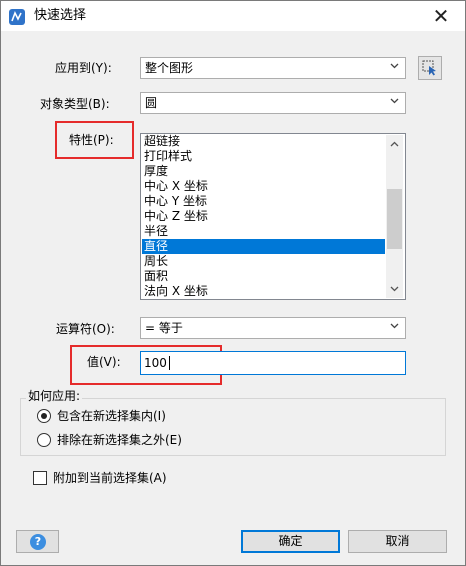 This screenshot has width=466, height=566. Describe the element at coordinates (263, 246) in the screenshot. I see `list-item-selected: 直径` at that location.